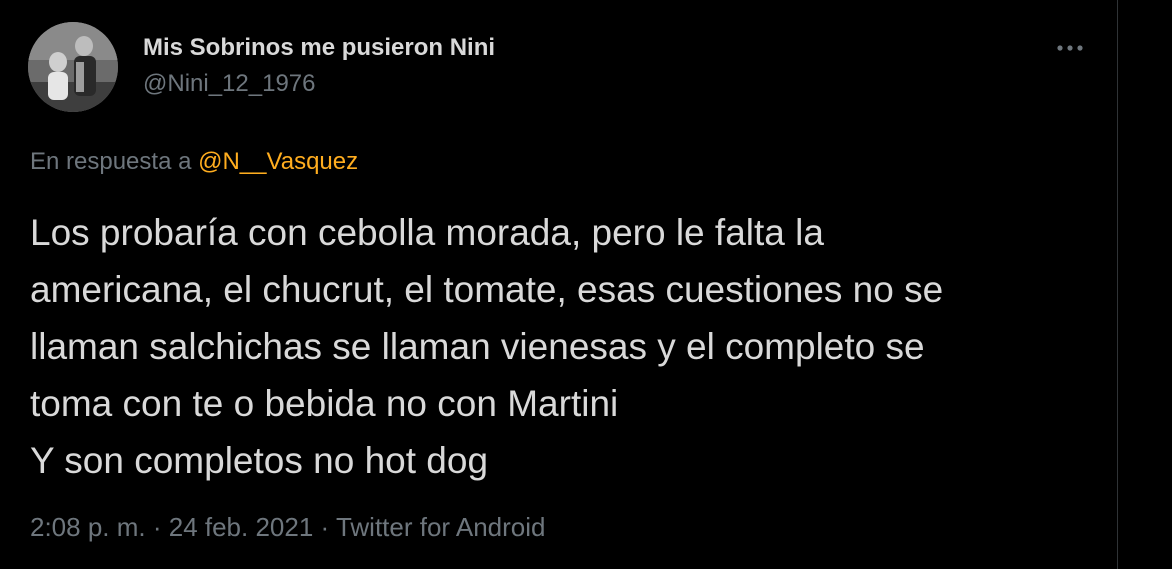  Describe the element at coordinates (241, 527) in the screenshot. I see `tweet-date: 24 feb. 2021` at that location.